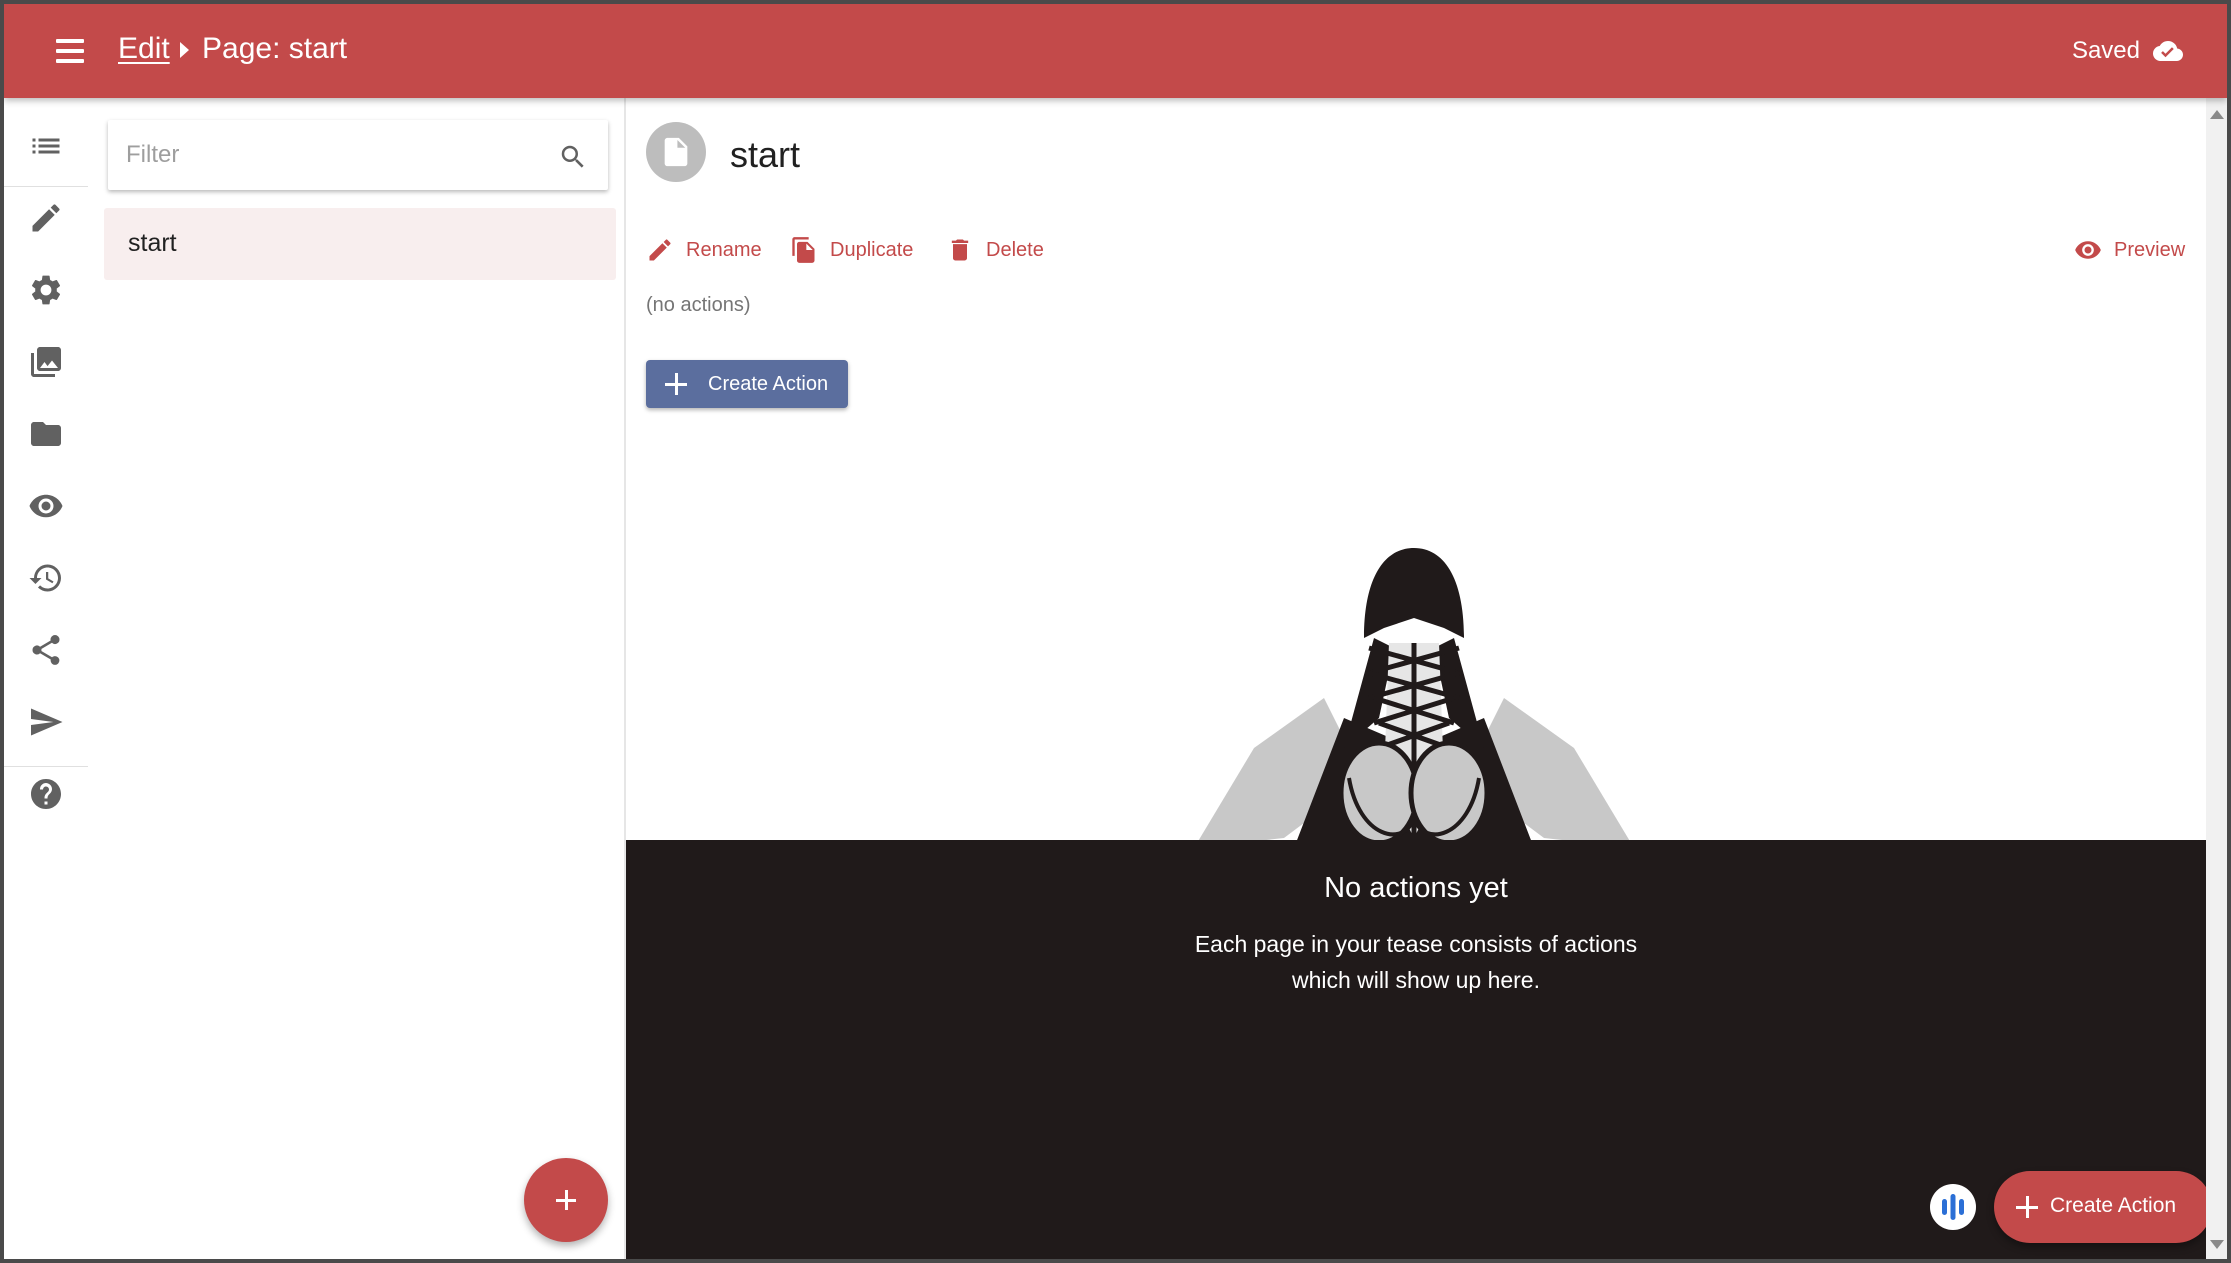  I want to click on preview-button: Preview, so click(2129, 250).